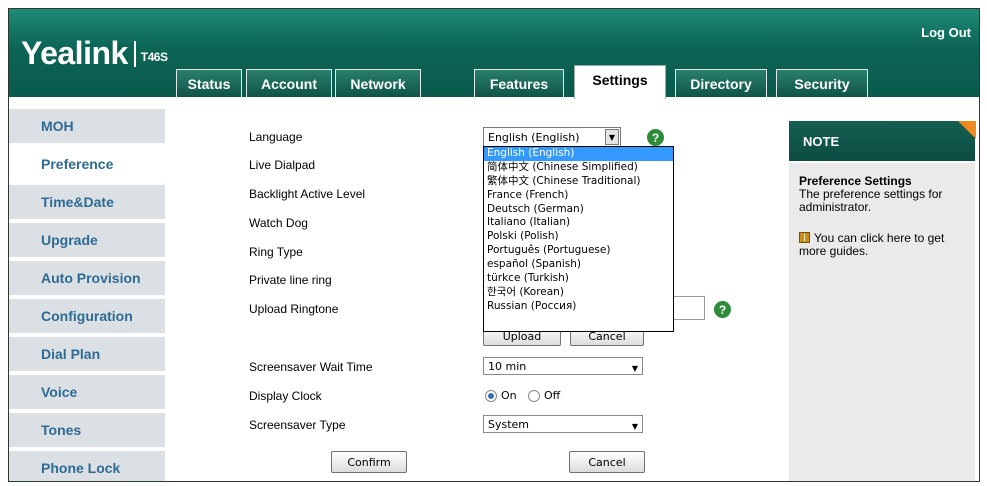 Image resolution: width=987 pixels, height=486 pixels. What do you see at coordinates (620, 82) in the screenshot?
I see `tab-settings: Settings` at bounding box center [620, 82].